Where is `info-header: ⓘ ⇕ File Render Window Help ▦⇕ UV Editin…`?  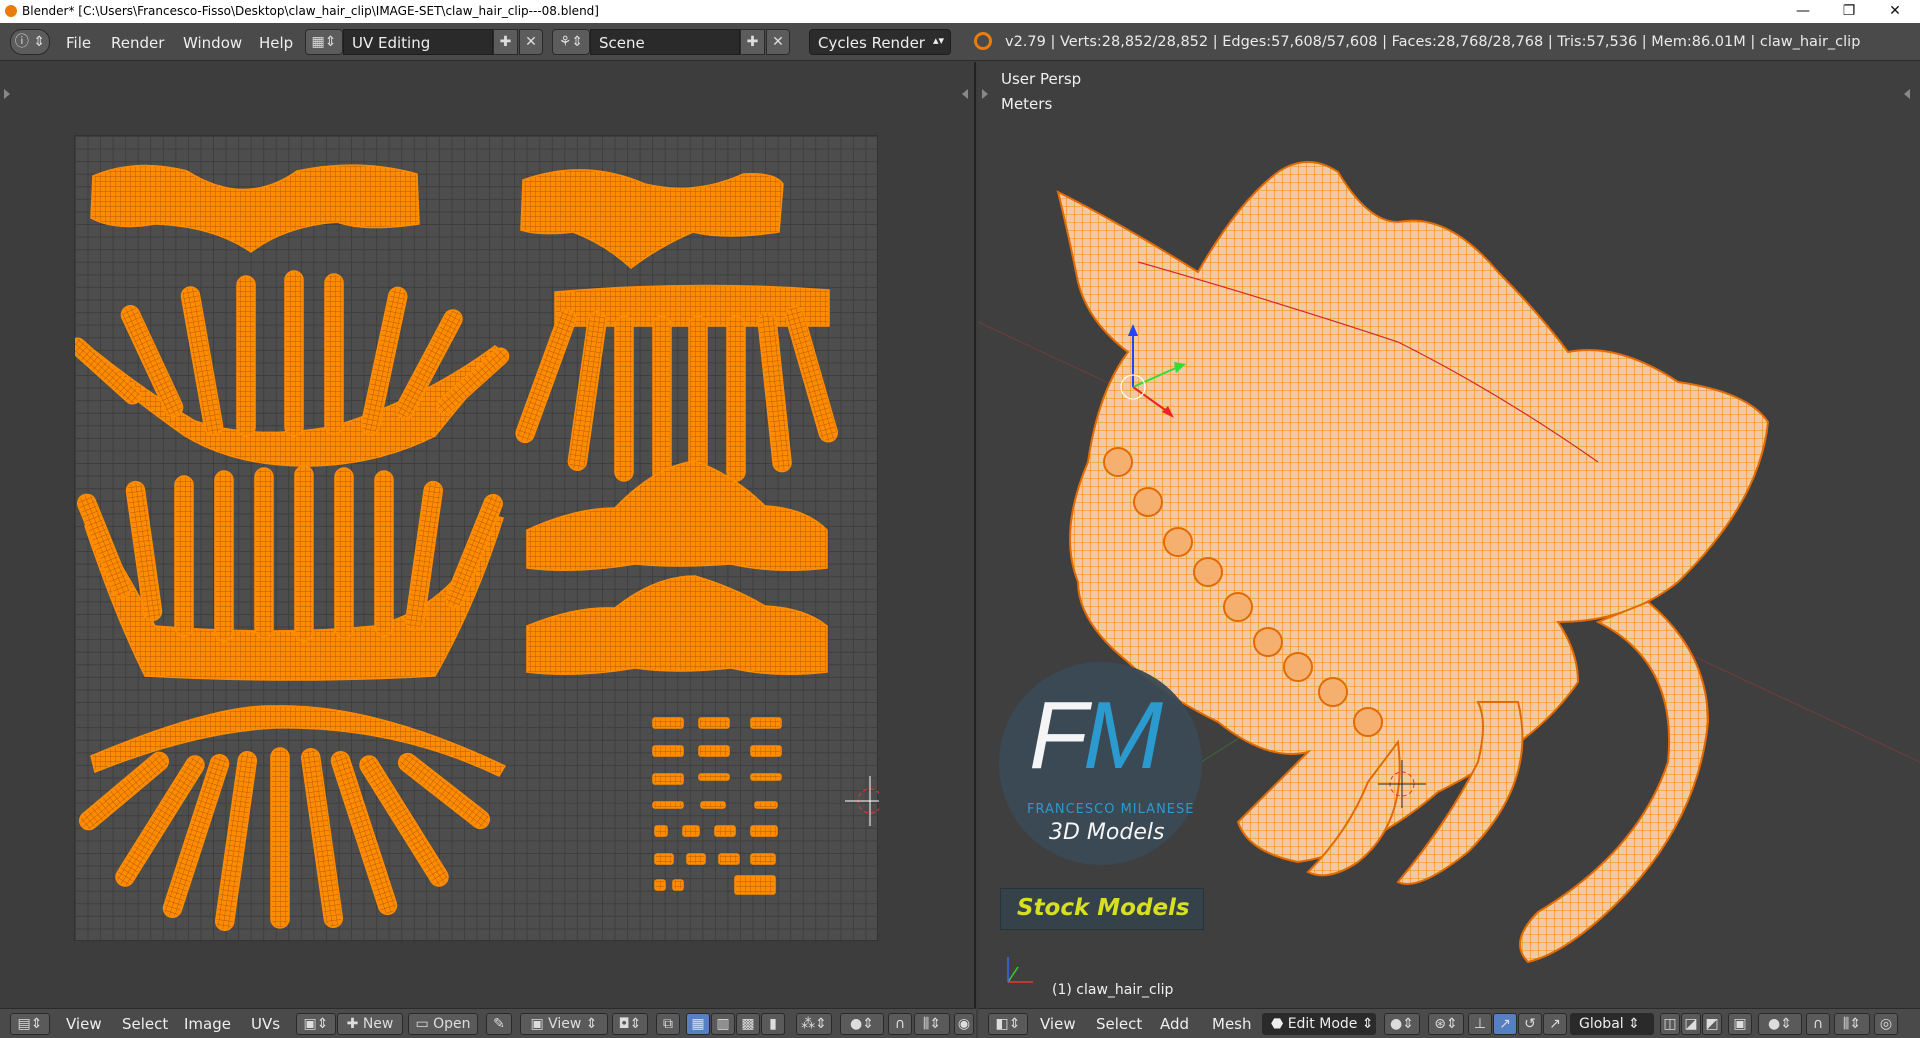 info-header: ⓘ ⇕ File Render Window Help ▦⇕ UV Editin… is located at coordinates (960, 42).